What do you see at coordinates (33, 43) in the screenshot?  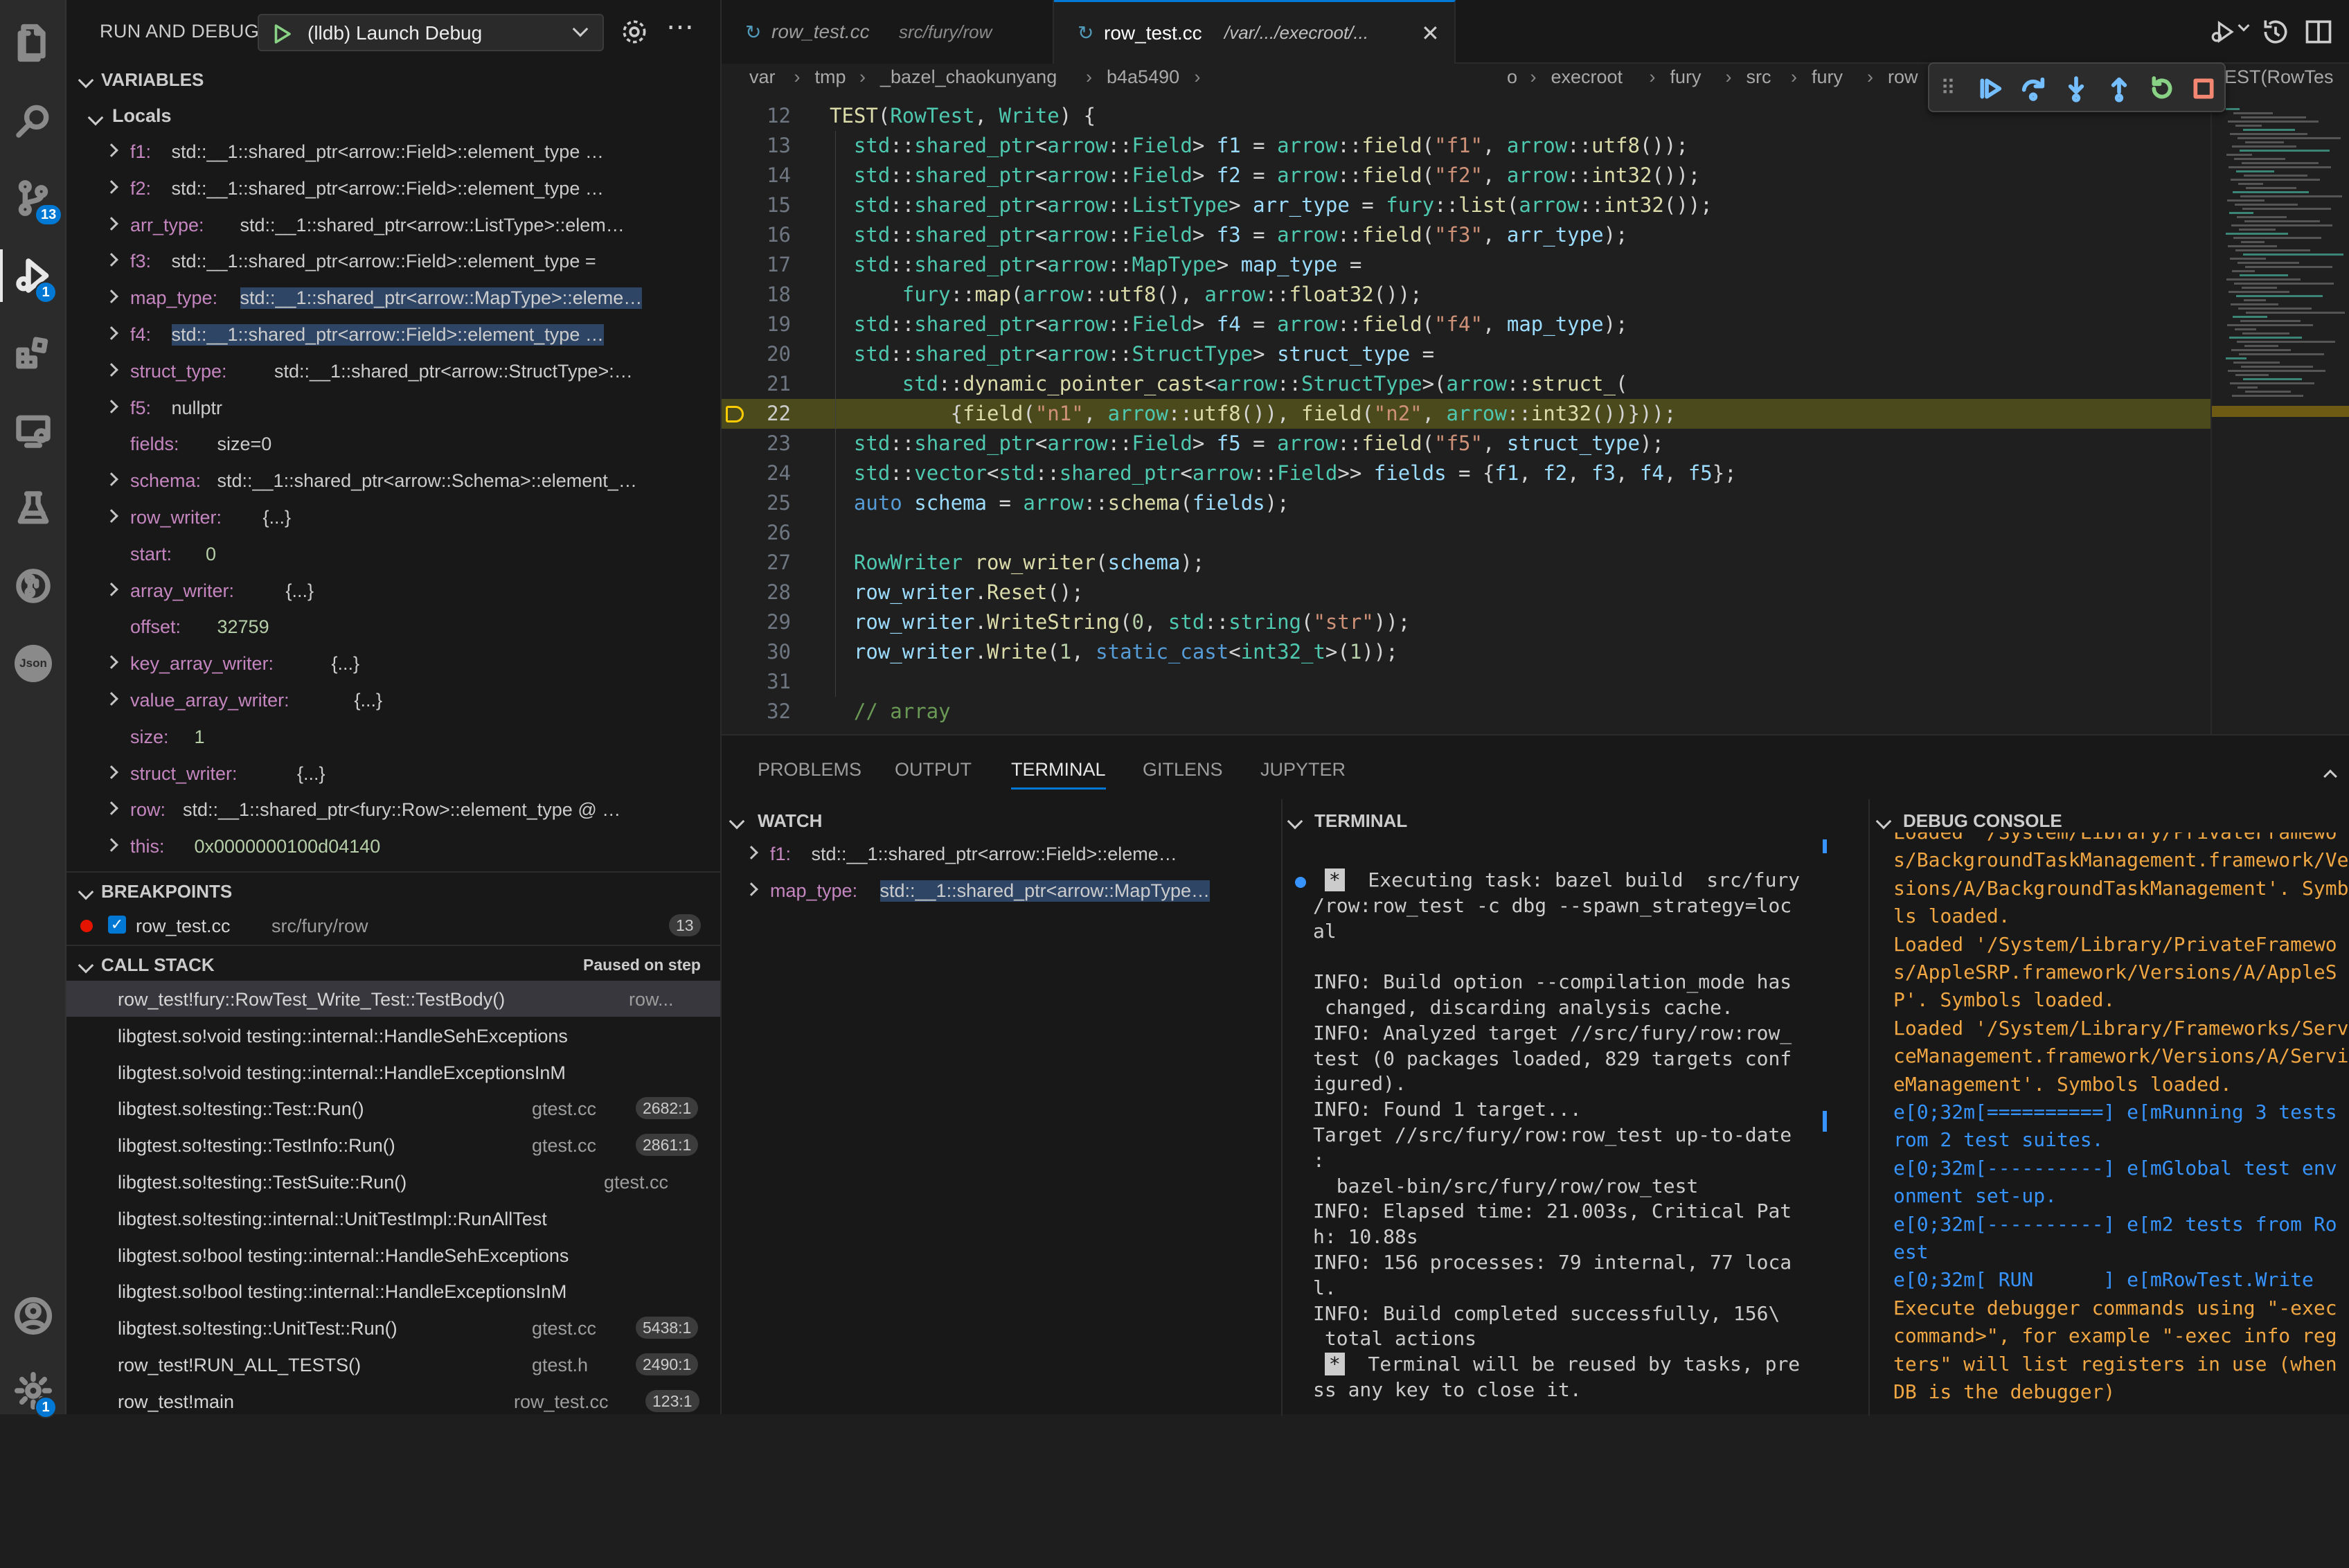 I see `explorer-icon` at bounding box center [33, 43].